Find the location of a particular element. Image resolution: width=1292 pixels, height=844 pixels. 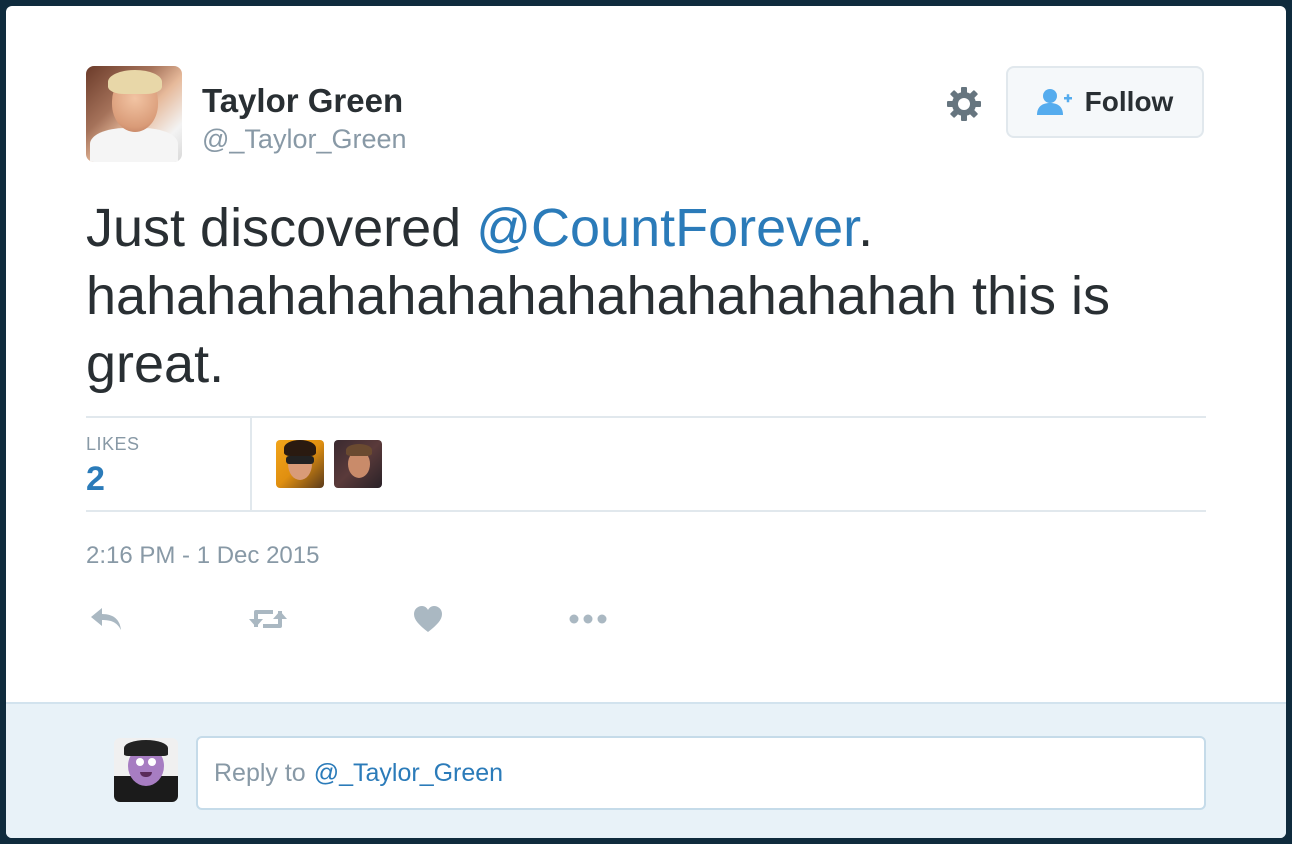

reply-button is located at coordinates (106, 621).